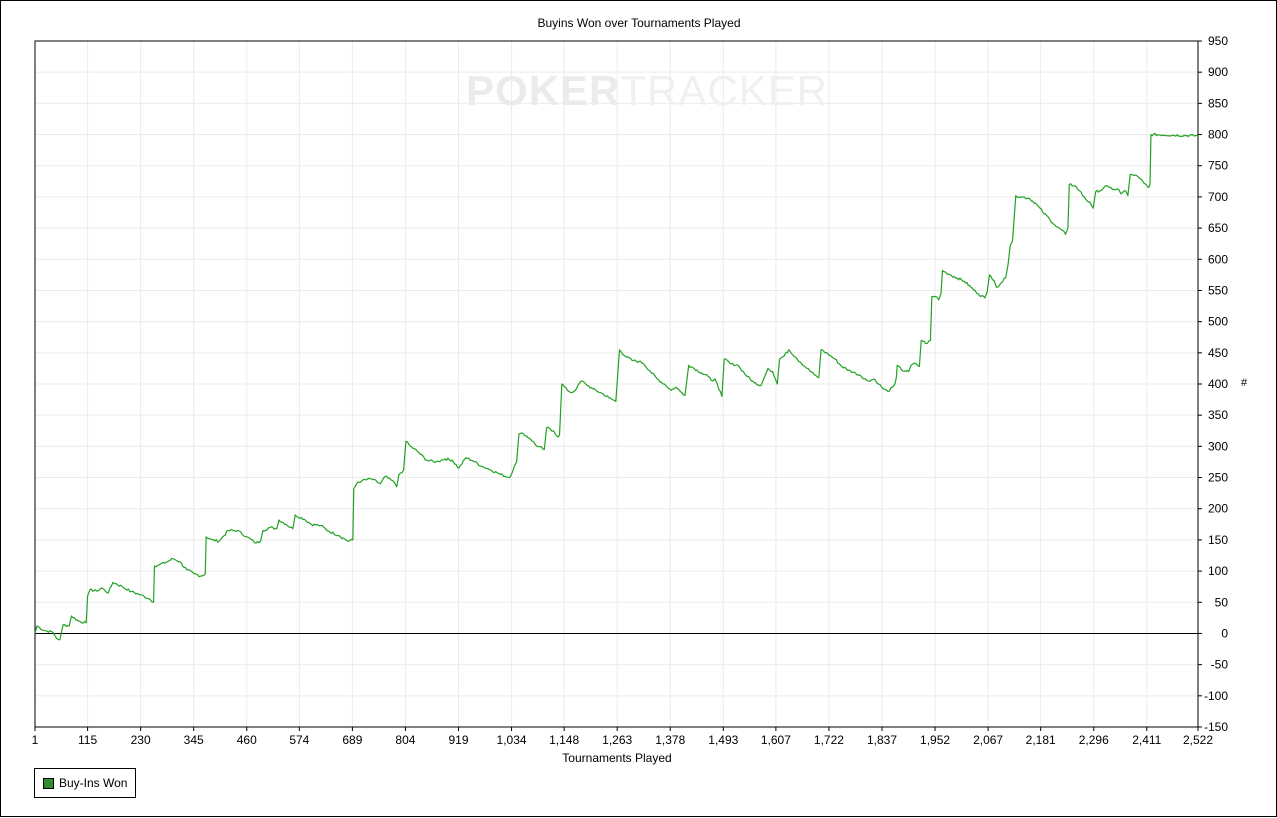 Image resolution: width=1277 pixels, height=818 pixels. What do you see at coordinates (1218, 103) in the screenshot?
I see `y-tick-label: 850` at bounding box center [1218, 103].